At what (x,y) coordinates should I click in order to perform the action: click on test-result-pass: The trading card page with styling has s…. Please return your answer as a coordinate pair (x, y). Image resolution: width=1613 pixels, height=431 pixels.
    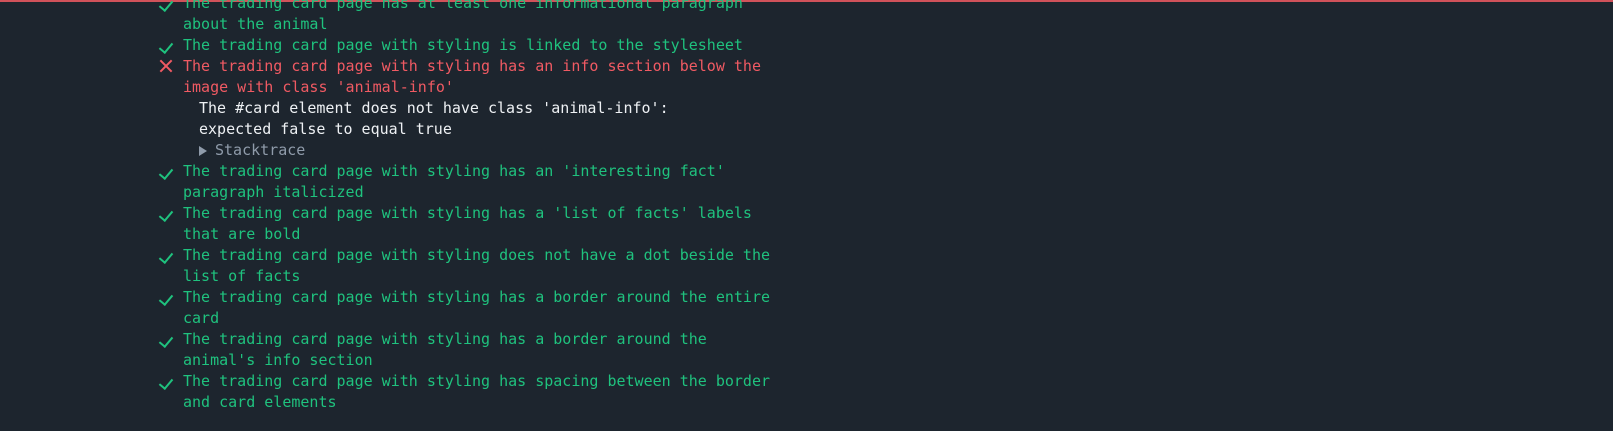
    Looking at the image, I should click on (468, 392).